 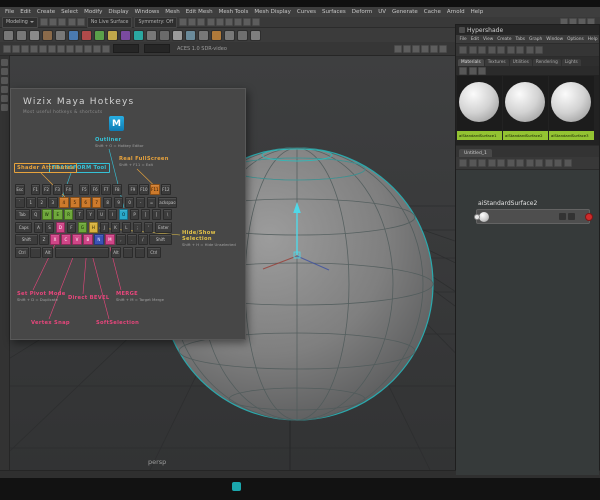 I want to click on poly-pipe-icon, so click(x=164, y=35).